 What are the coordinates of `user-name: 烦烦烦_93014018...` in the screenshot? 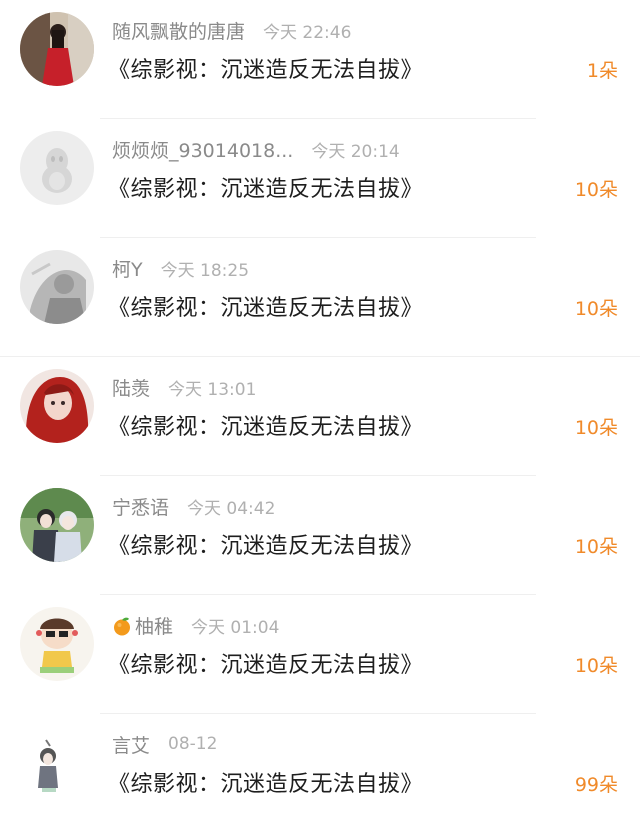 It's located at (202, 149).